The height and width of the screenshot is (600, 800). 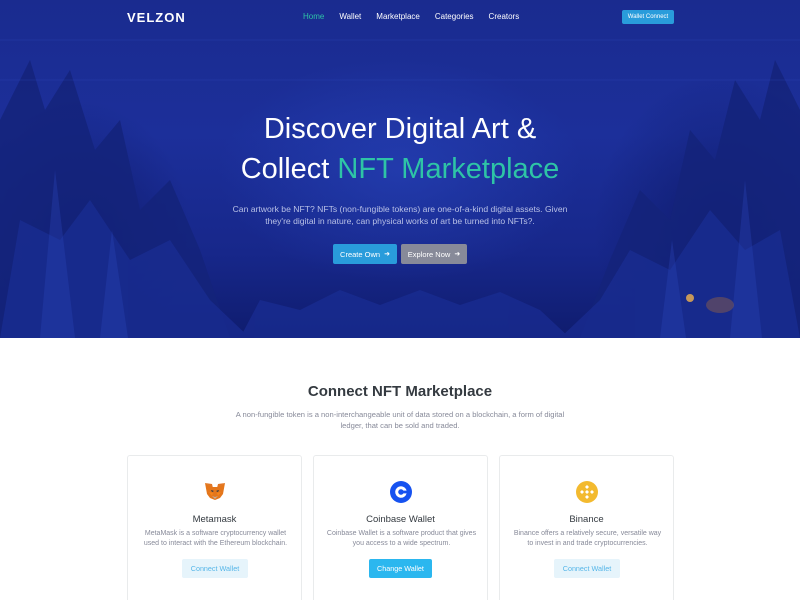 I want to click on hero-title-plain: Collect, so click(x=289, y=169).